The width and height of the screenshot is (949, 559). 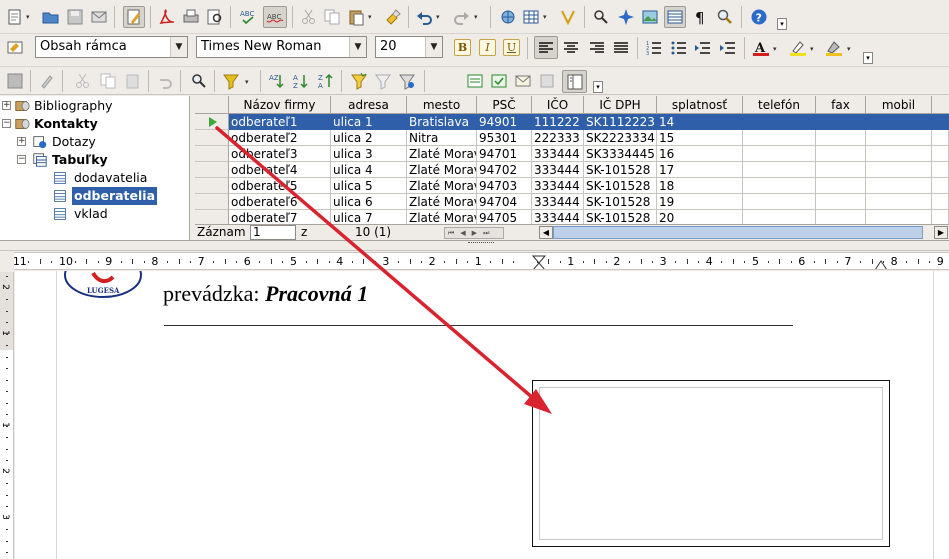 I want to click on tree-item-vklad: vklad, so click(x=95, y=214).